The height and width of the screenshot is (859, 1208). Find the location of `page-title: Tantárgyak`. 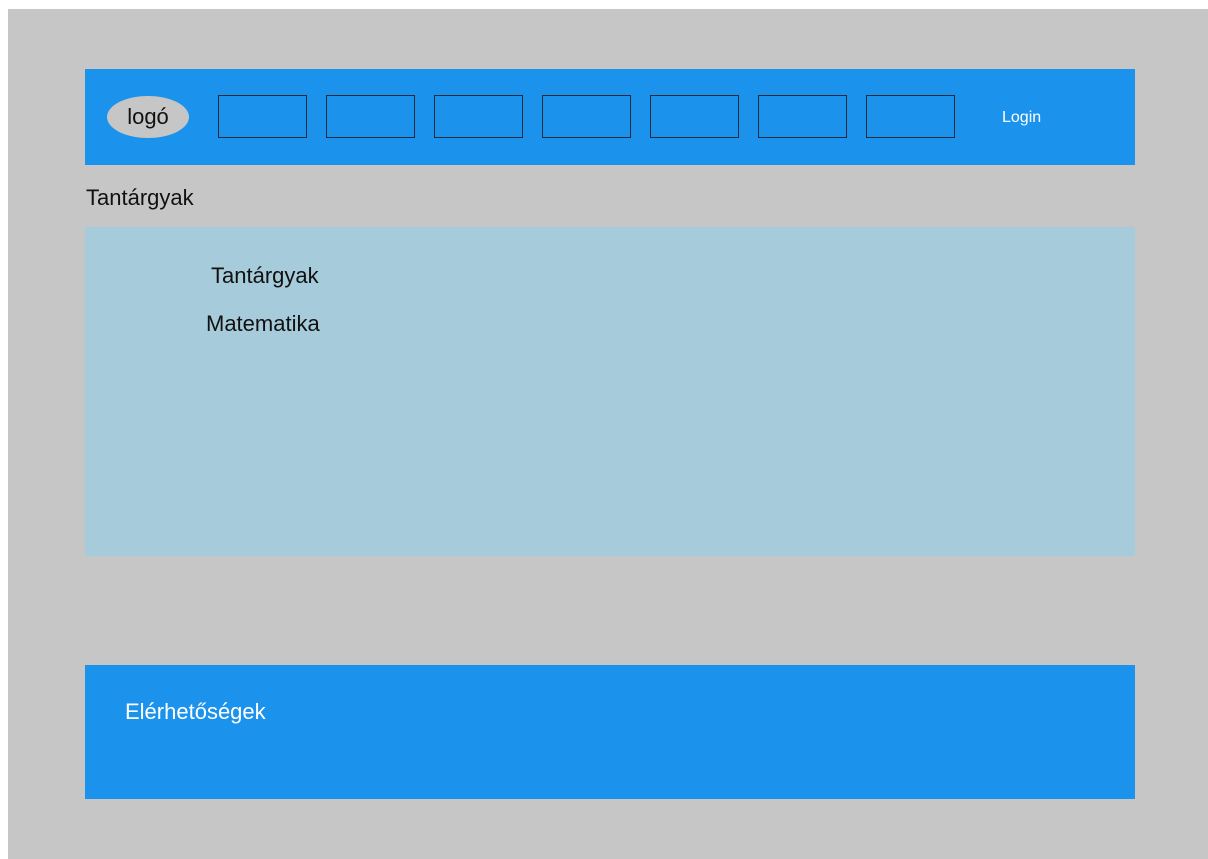

page-title: Tantárgyak is located at coordinates (140, 197).